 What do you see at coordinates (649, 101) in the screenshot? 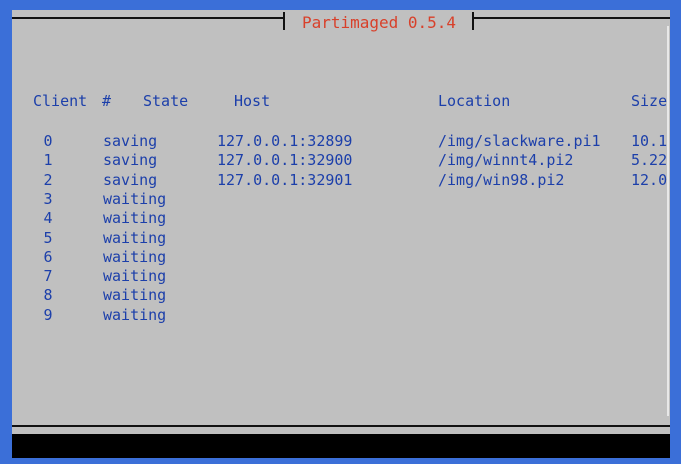
I see `column-header-size: Size` at bounding box center [649, 101].